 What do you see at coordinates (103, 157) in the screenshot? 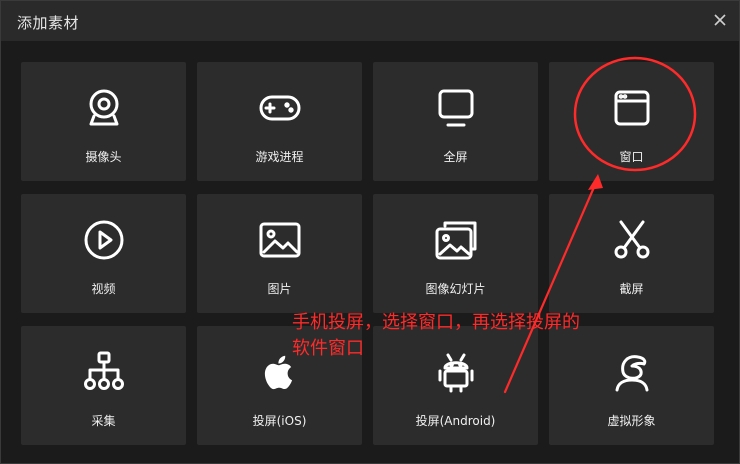
I see `tile-label: 摄像头` at bounding box center [103, 157].